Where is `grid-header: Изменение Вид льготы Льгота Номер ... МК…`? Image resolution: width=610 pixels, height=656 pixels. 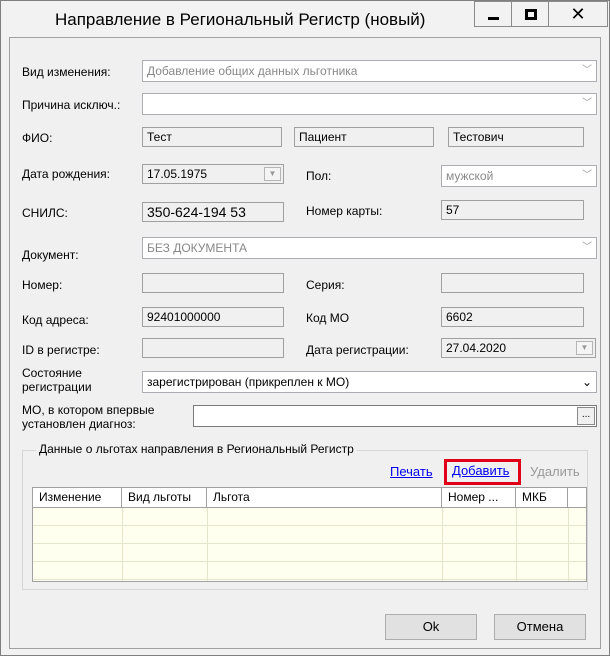 grid-header: Изменение Вид льготы Льгота Номер ... МК… is located at coordinates (309, 498).